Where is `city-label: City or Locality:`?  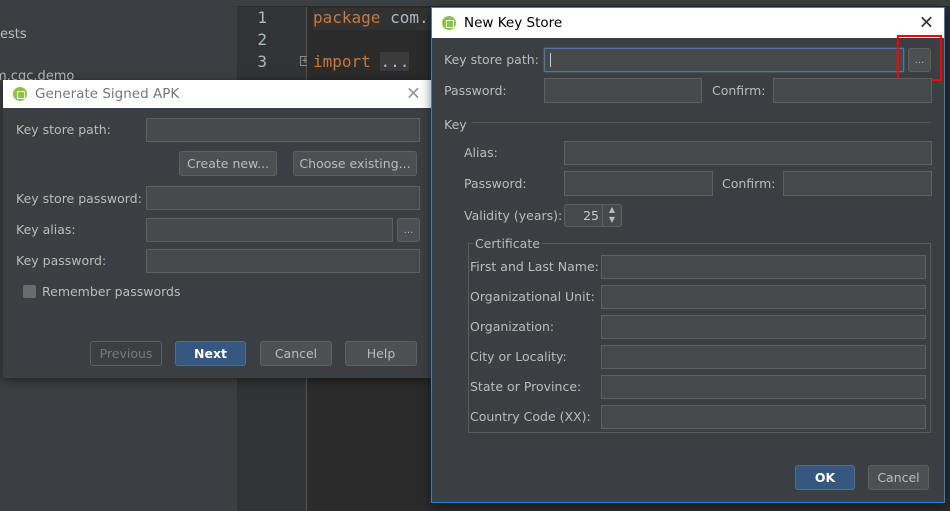 city-label: City or Locality: is located at coordinates (518, 356).